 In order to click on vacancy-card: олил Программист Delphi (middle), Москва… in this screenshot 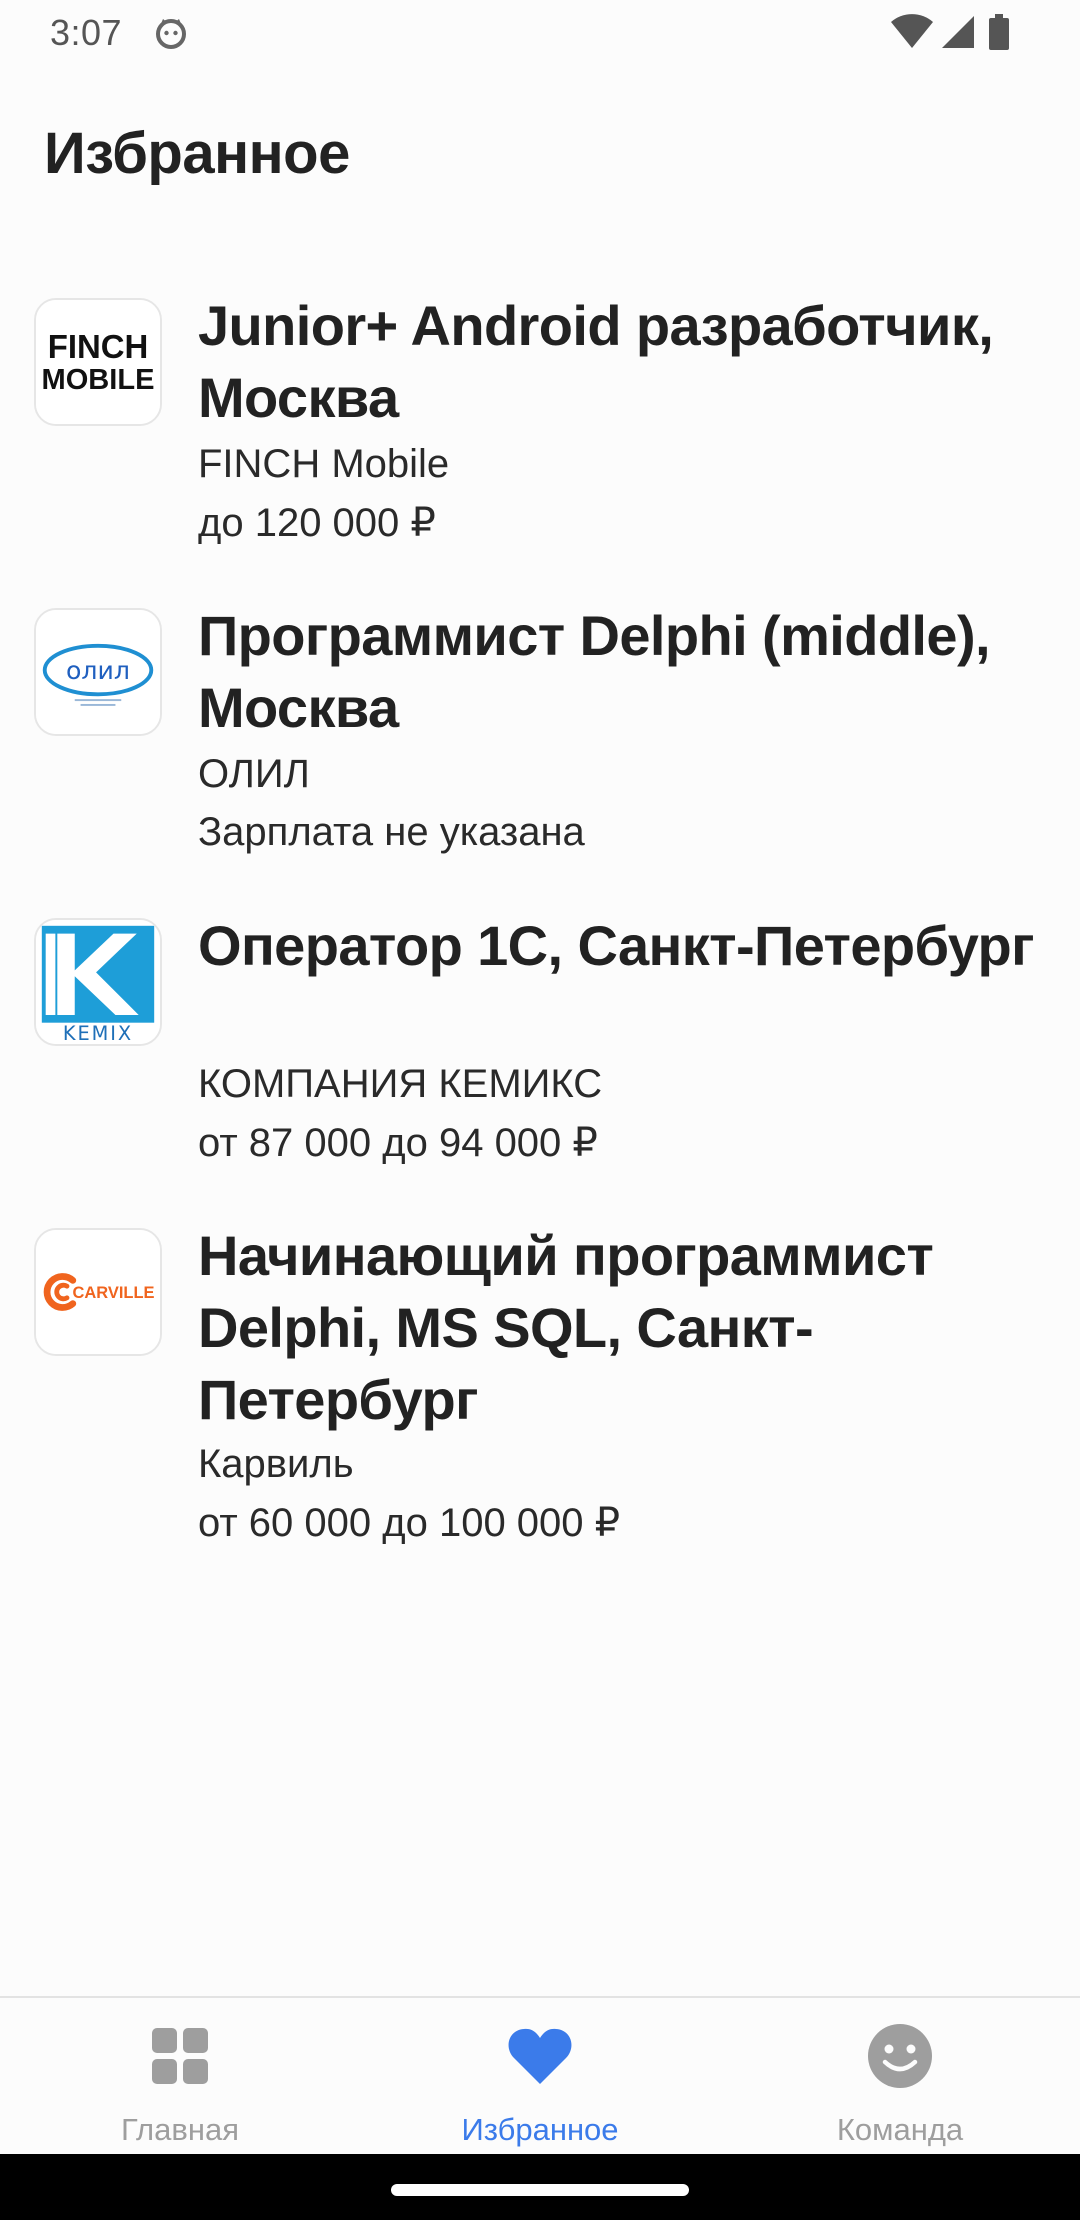, I will do `click(540, 735)`.